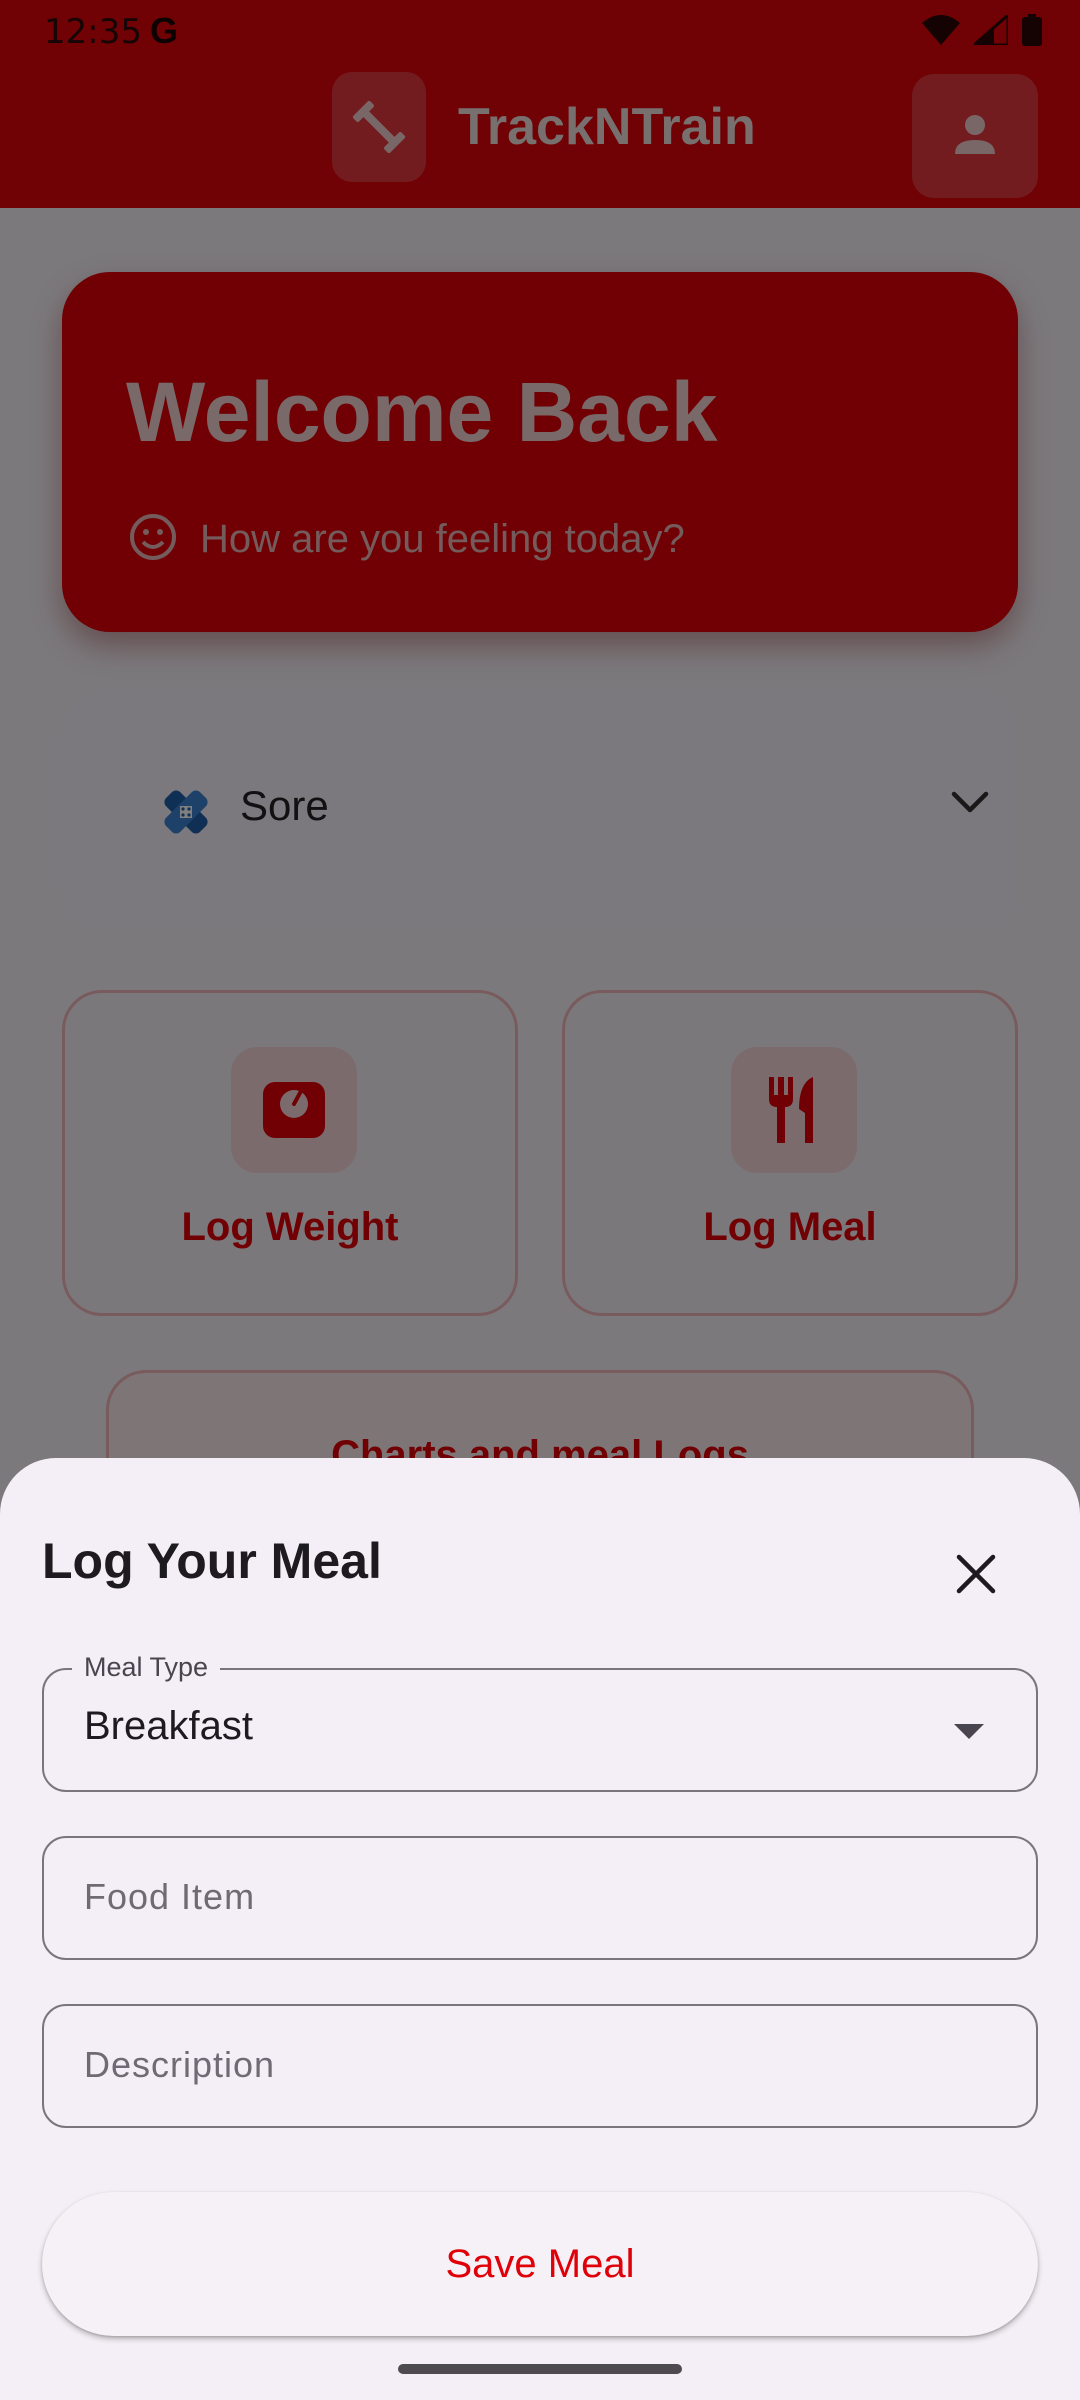 The height and width of the screenshot is (2400, 1080). Describe the element at coordinates (540, 1898) in the screenshot. I see `food-item-input: Food Item` at that location.